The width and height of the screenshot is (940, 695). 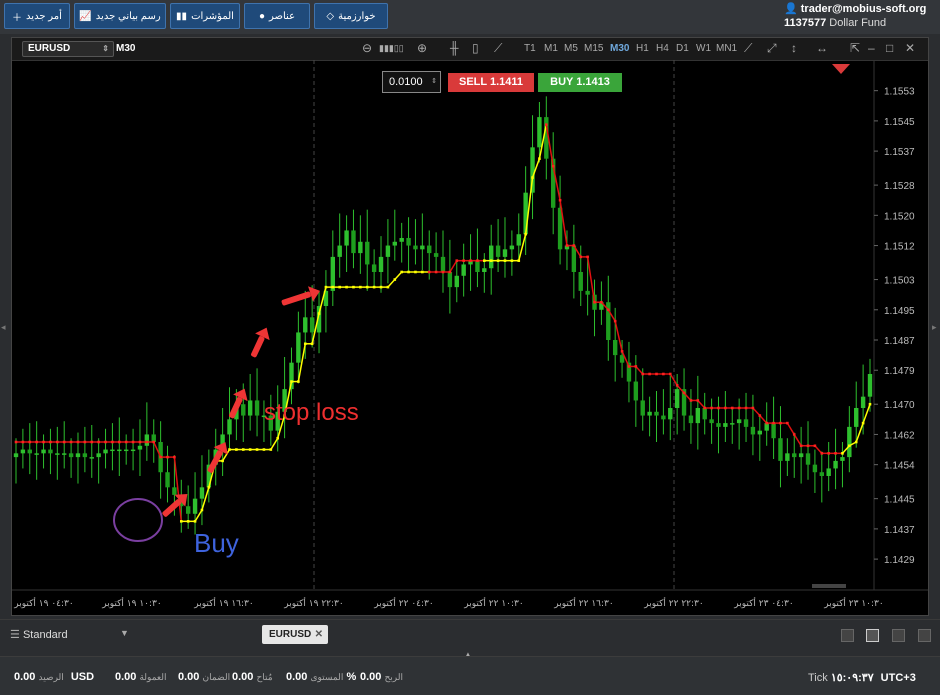 What do you see at coordinates (703, 48) in the screenshot?
I see `timeframe-w1: W1` at bounding box center [703, 48].